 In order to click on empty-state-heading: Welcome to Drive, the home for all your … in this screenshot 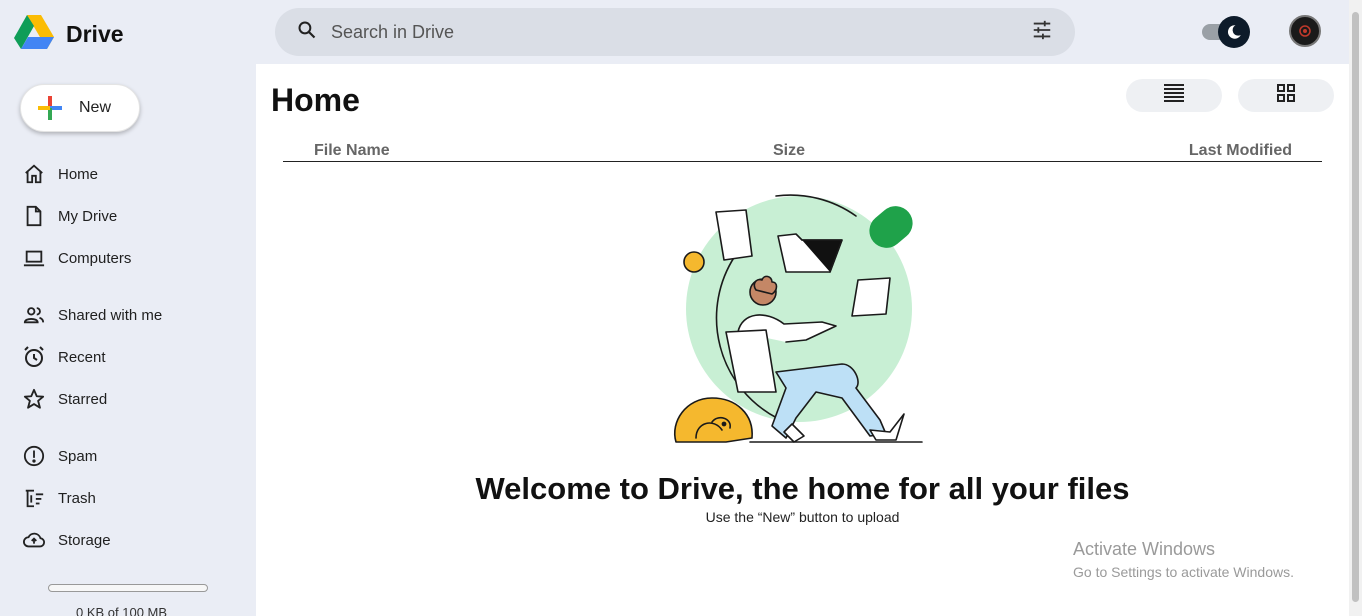, I will do `click(802, 488)`.